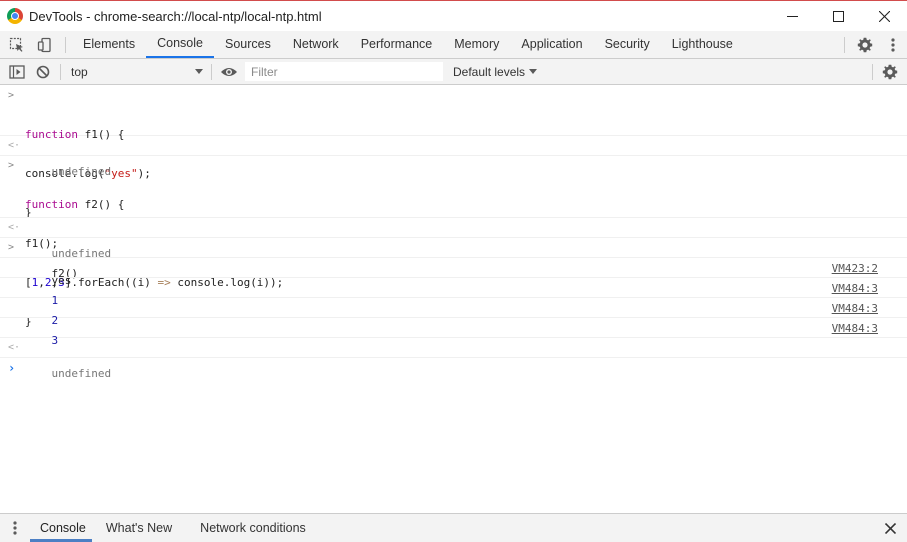  I want to click on maximize-icon, so click(838, 16).